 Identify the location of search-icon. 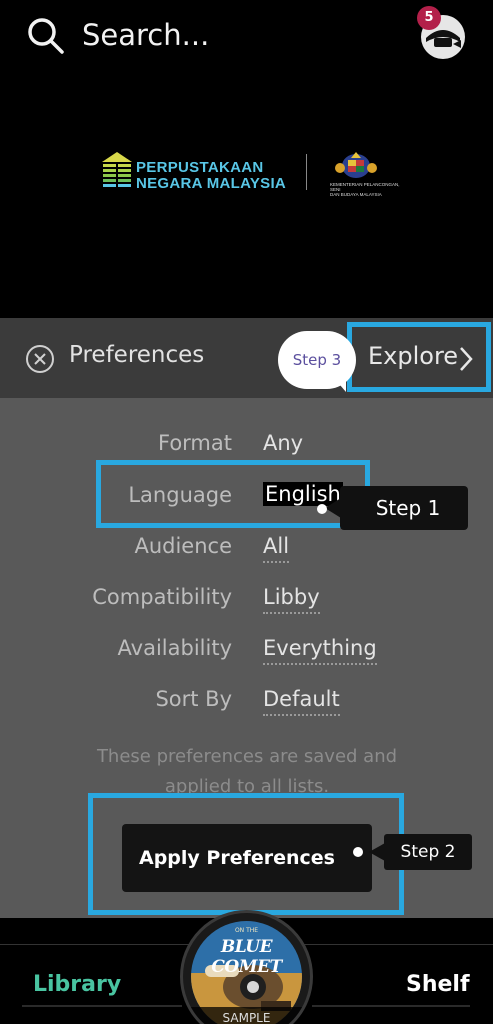
(46, 36).